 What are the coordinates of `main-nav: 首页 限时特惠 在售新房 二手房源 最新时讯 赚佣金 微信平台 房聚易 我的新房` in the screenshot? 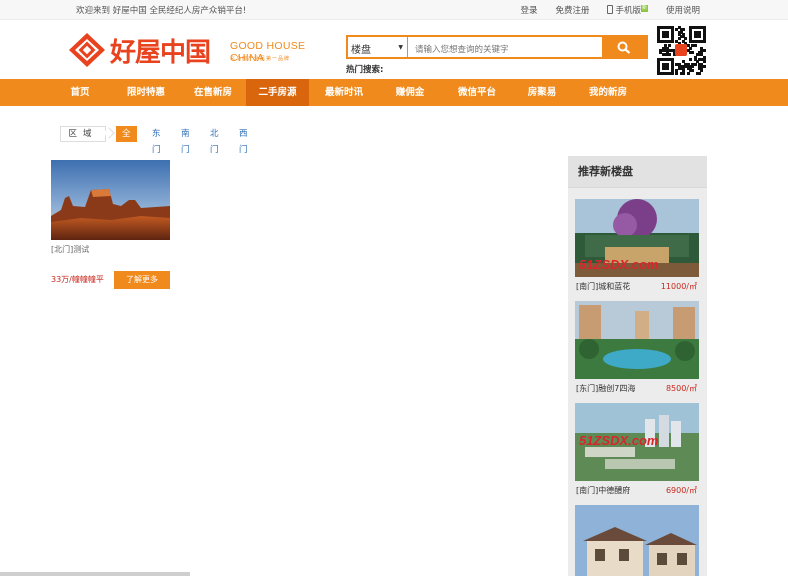 It's located at (394, 92).